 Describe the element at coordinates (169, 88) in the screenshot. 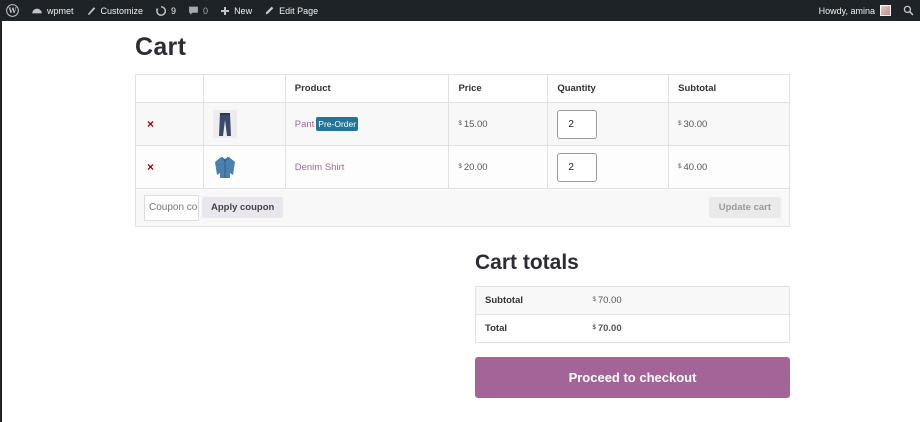

I see `header-remove` at that location.